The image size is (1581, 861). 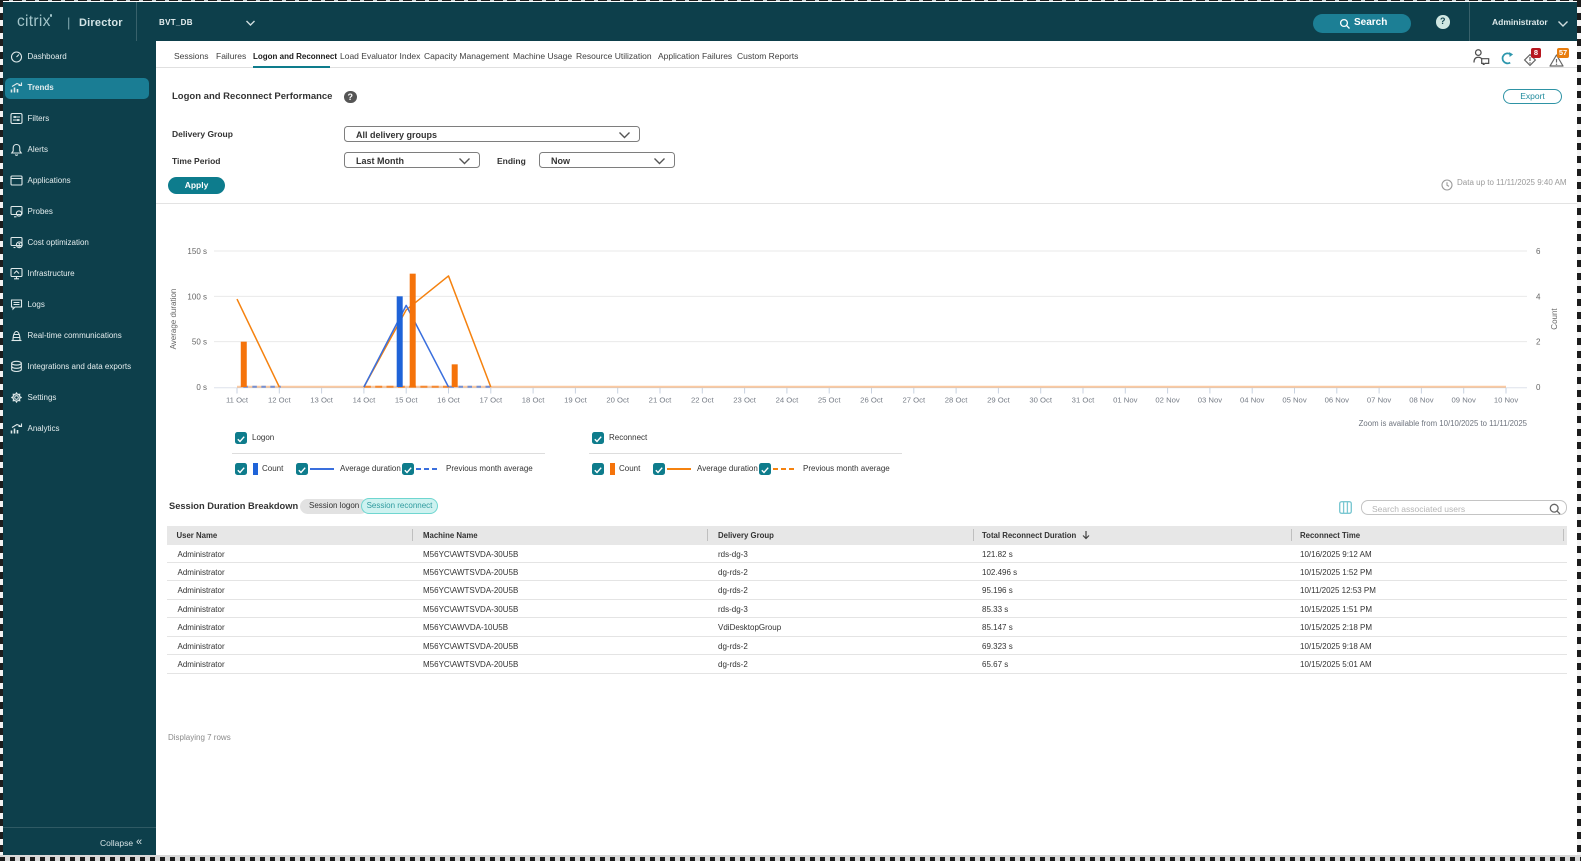 I want to click on svg-text: 20 Oct, so click(x=618, y=400).